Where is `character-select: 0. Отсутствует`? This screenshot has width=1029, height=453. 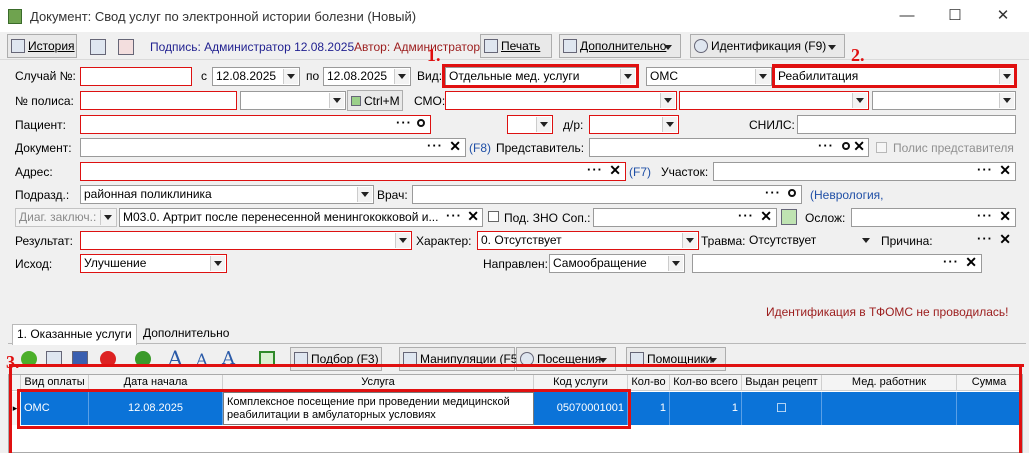 character-select: 0. Отсутствует is located at coordinates (588, 240).